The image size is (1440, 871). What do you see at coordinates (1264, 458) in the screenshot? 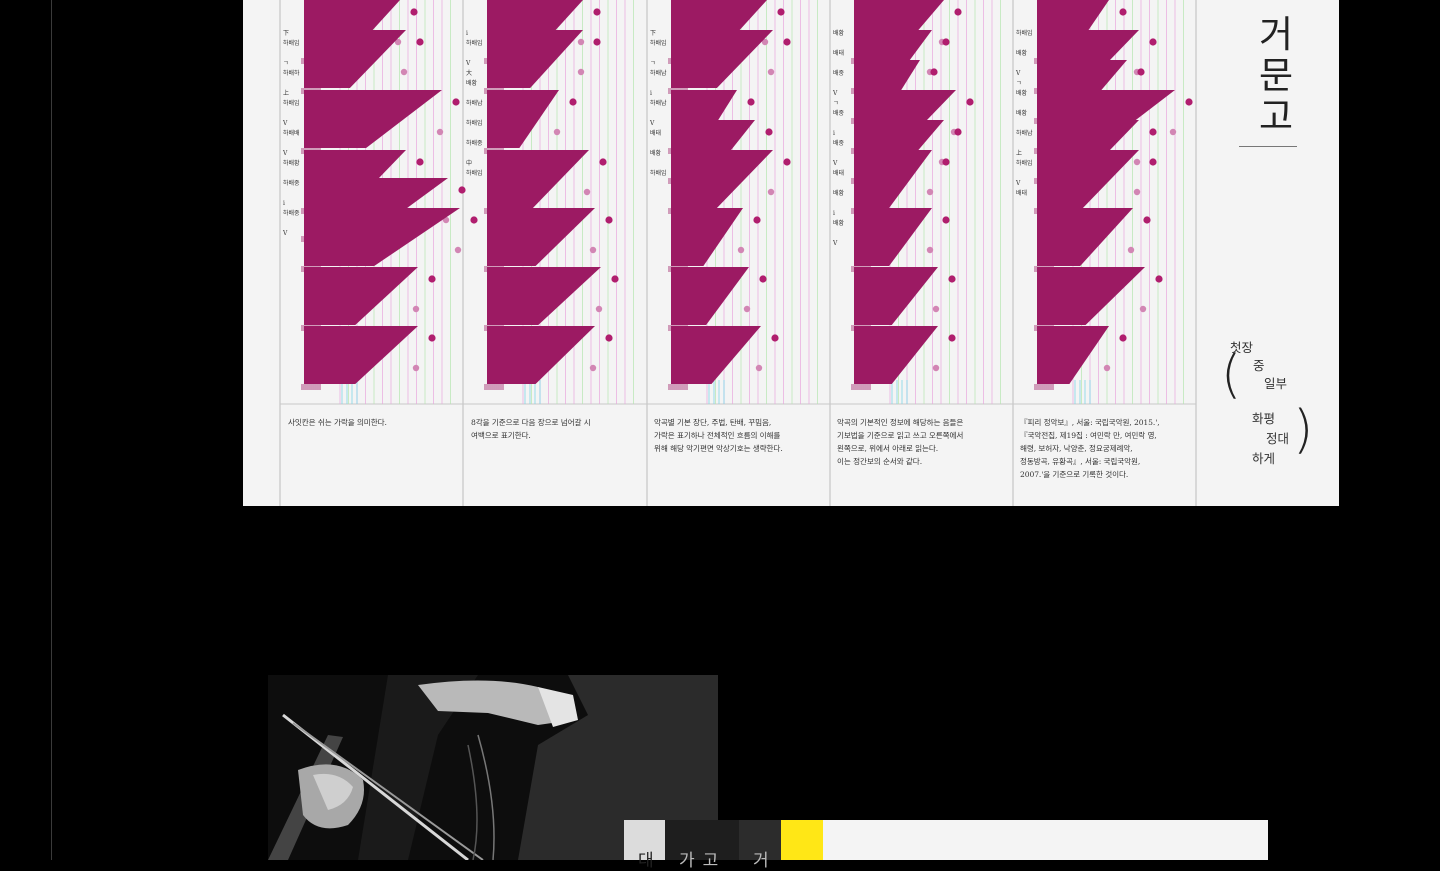
I see `subtitle-part-6: 하게` at bounding box center [1264, 458].